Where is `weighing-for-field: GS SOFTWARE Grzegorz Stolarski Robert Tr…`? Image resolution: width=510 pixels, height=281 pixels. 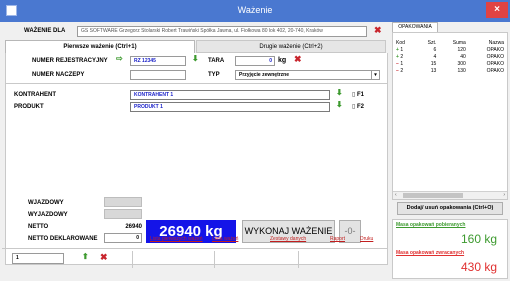
weighing-for-field: GS SOFTWARE Grzegorz Stolarski Robert Tr… is located at coordinates (222, 31).